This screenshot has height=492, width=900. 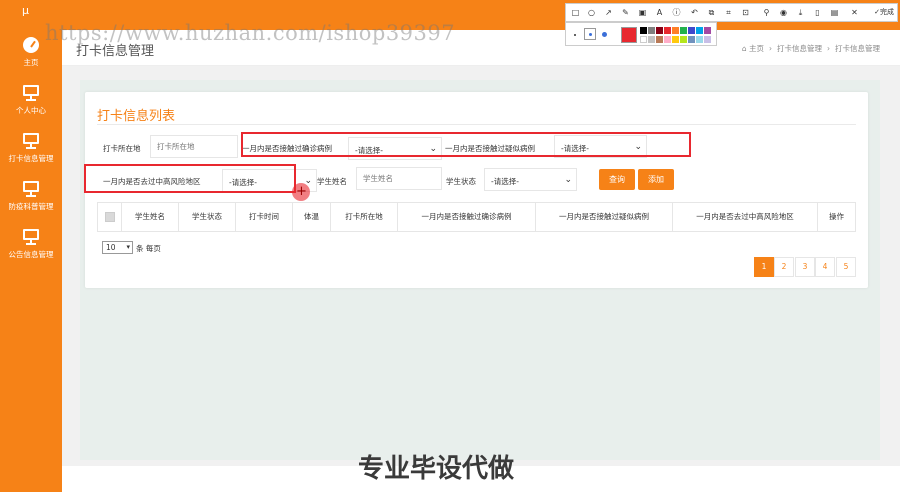 I want to click on text-tool-icon: A, so click(x=659, y=12).